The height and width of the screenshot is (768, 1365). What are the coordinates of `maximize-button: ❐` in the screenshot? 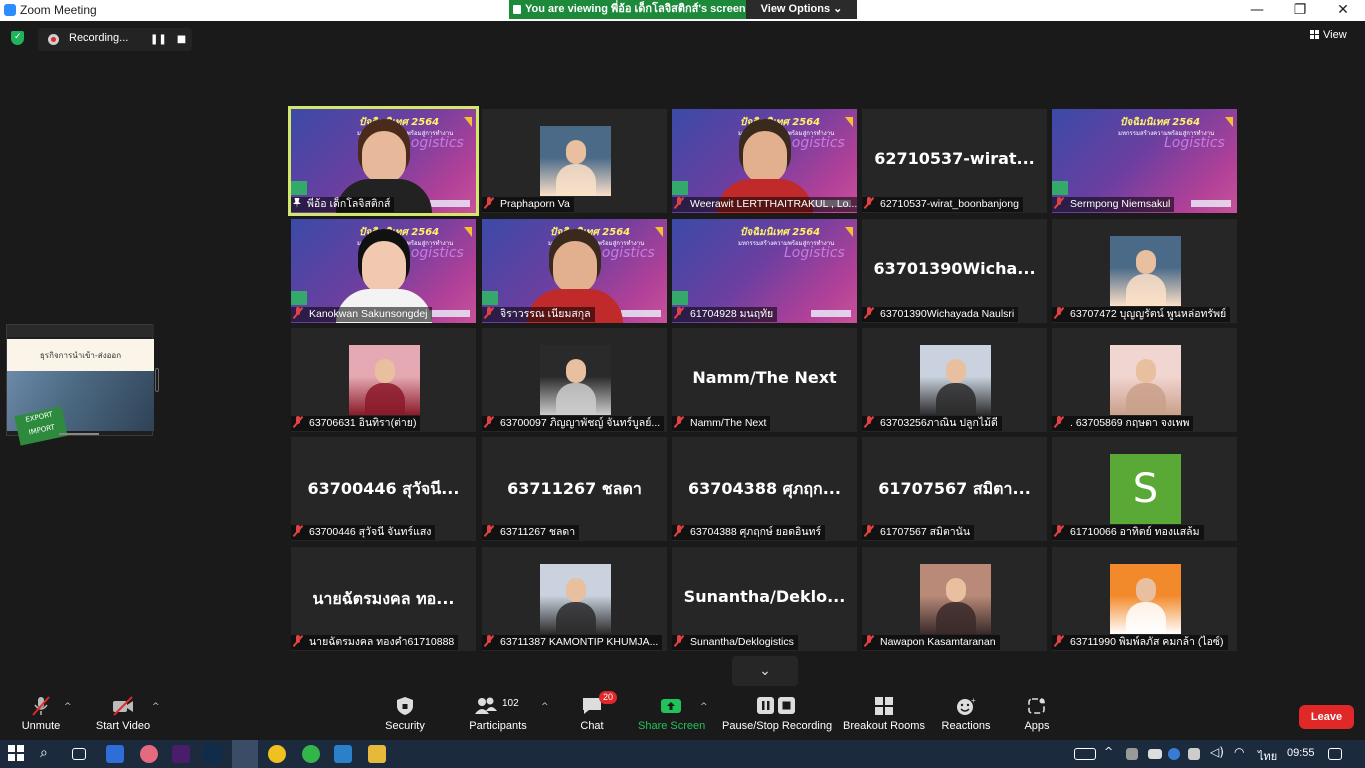 It's located at (1300, 10).